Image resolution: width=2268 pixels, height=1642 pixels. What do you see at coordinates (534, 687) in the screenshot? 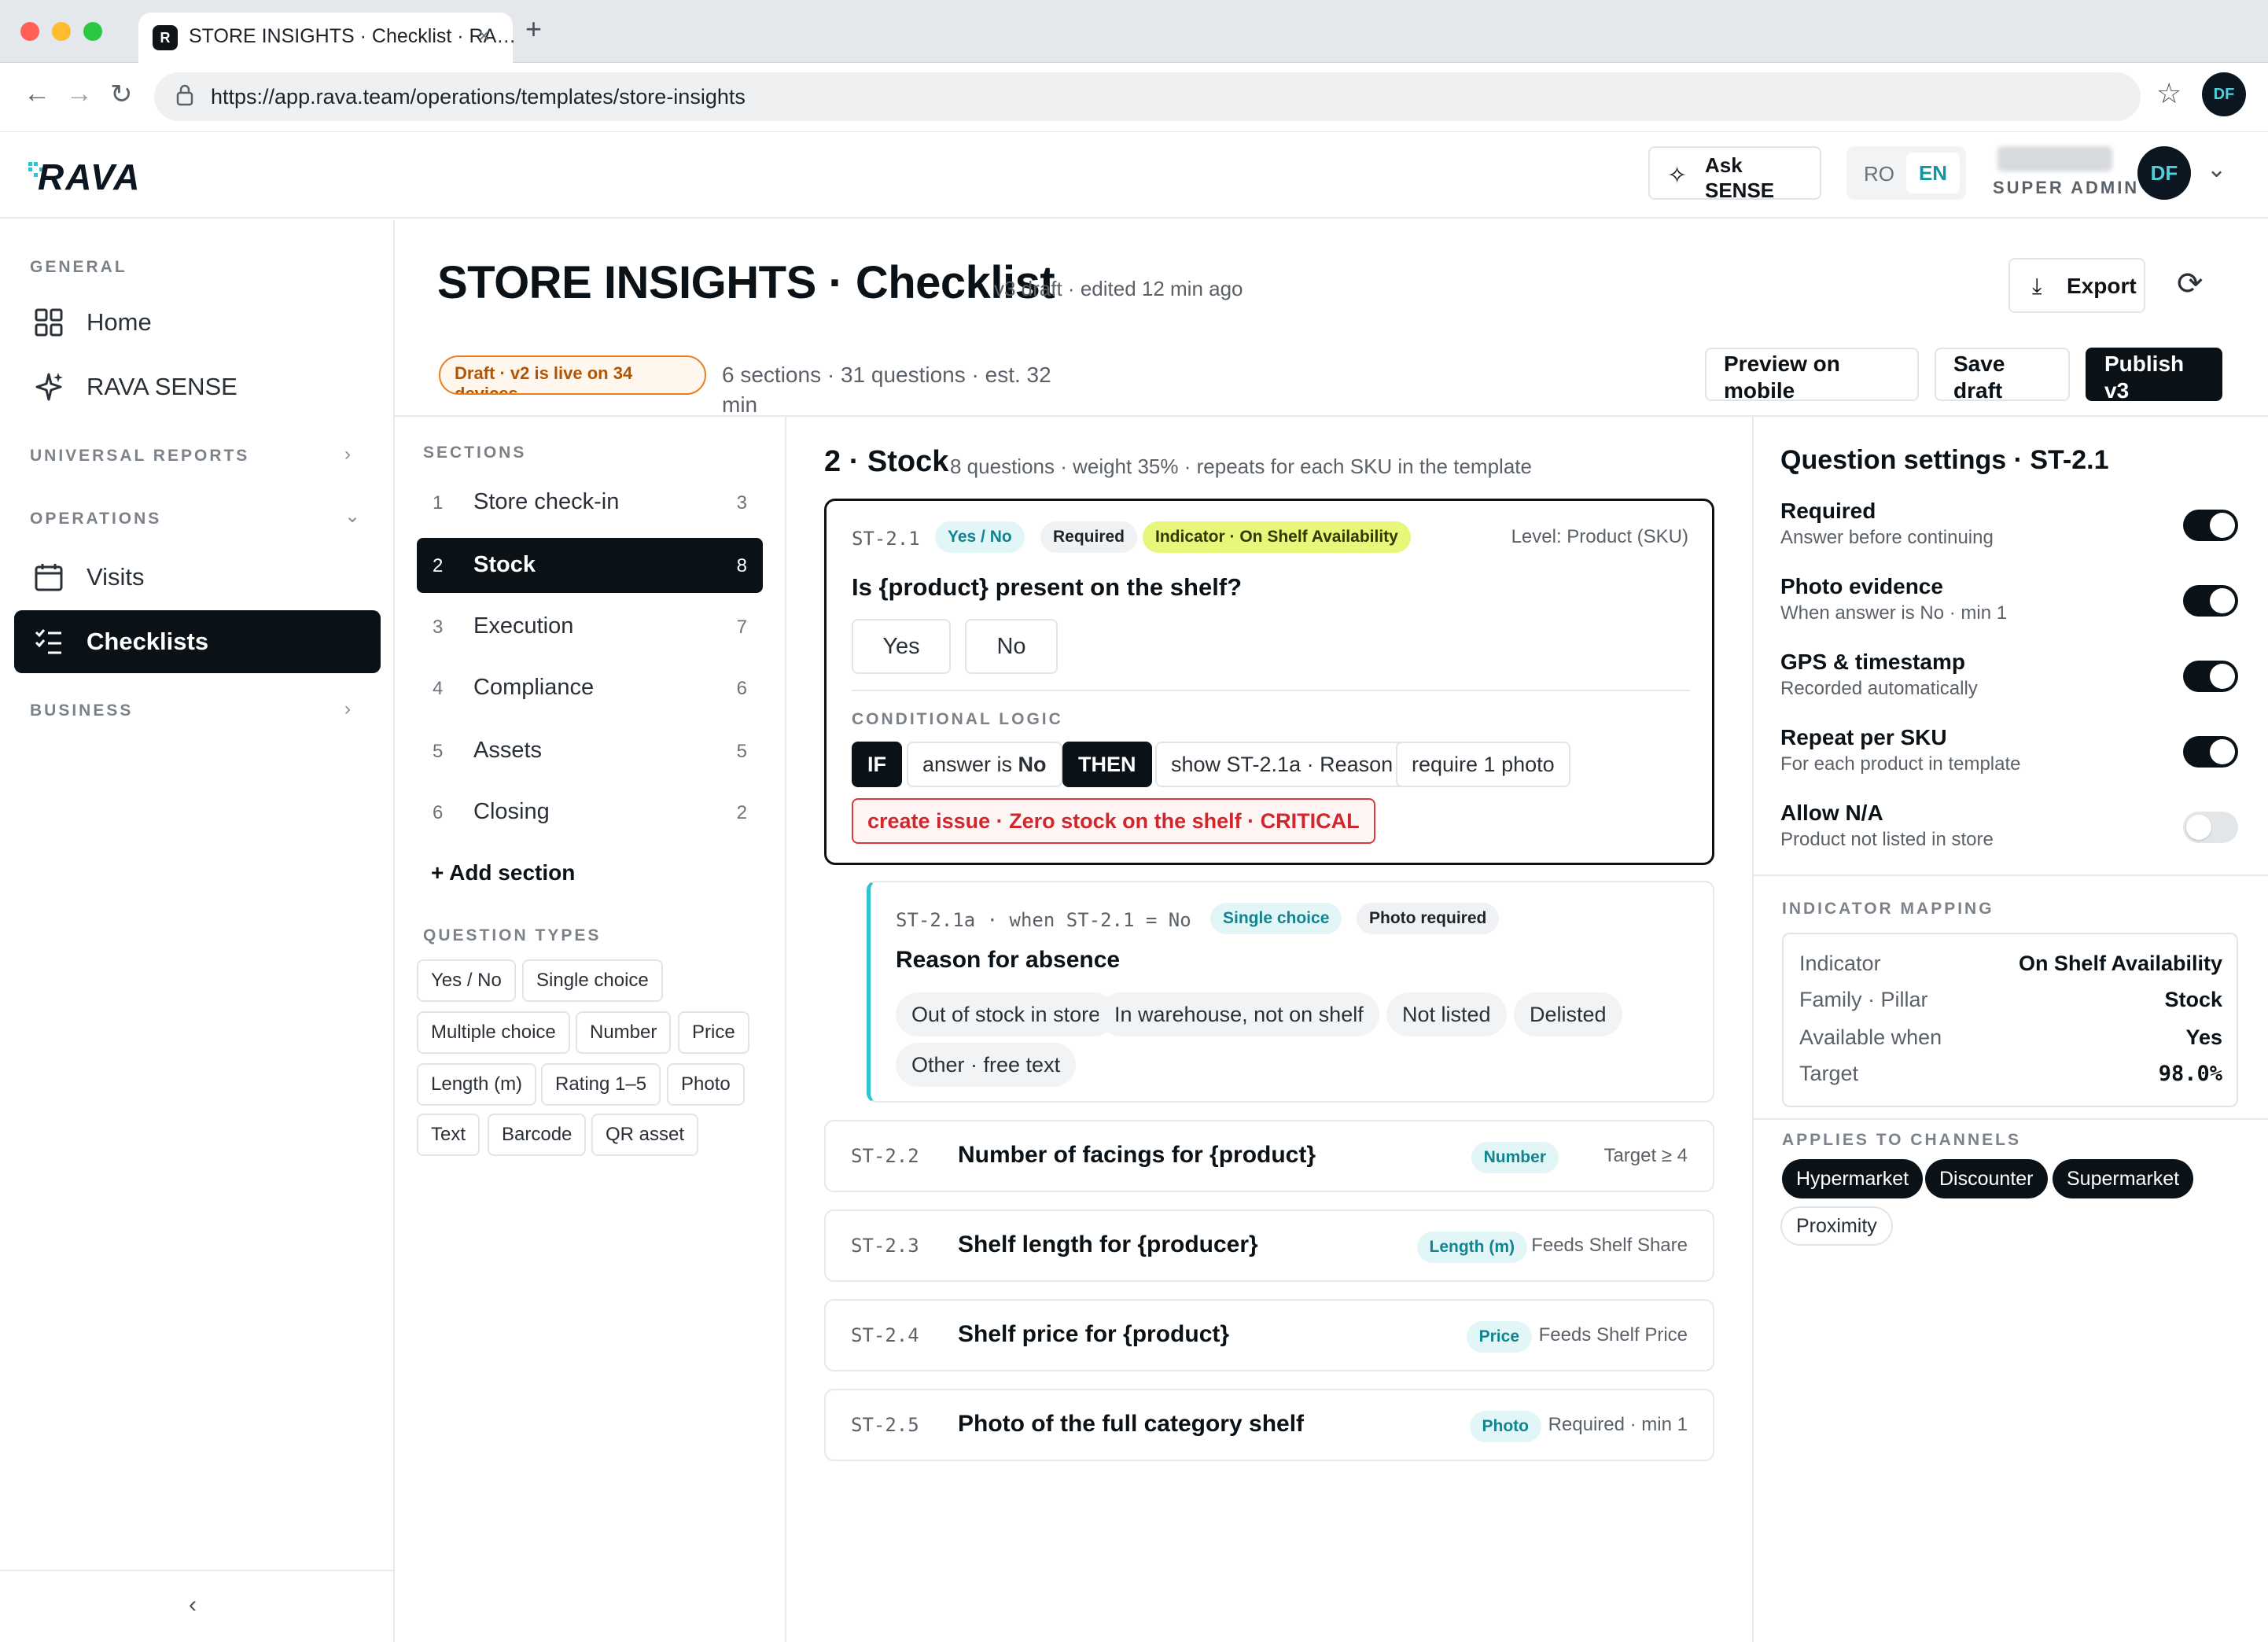
I see `section-label: Compliance` at bounding box center [534, 687].